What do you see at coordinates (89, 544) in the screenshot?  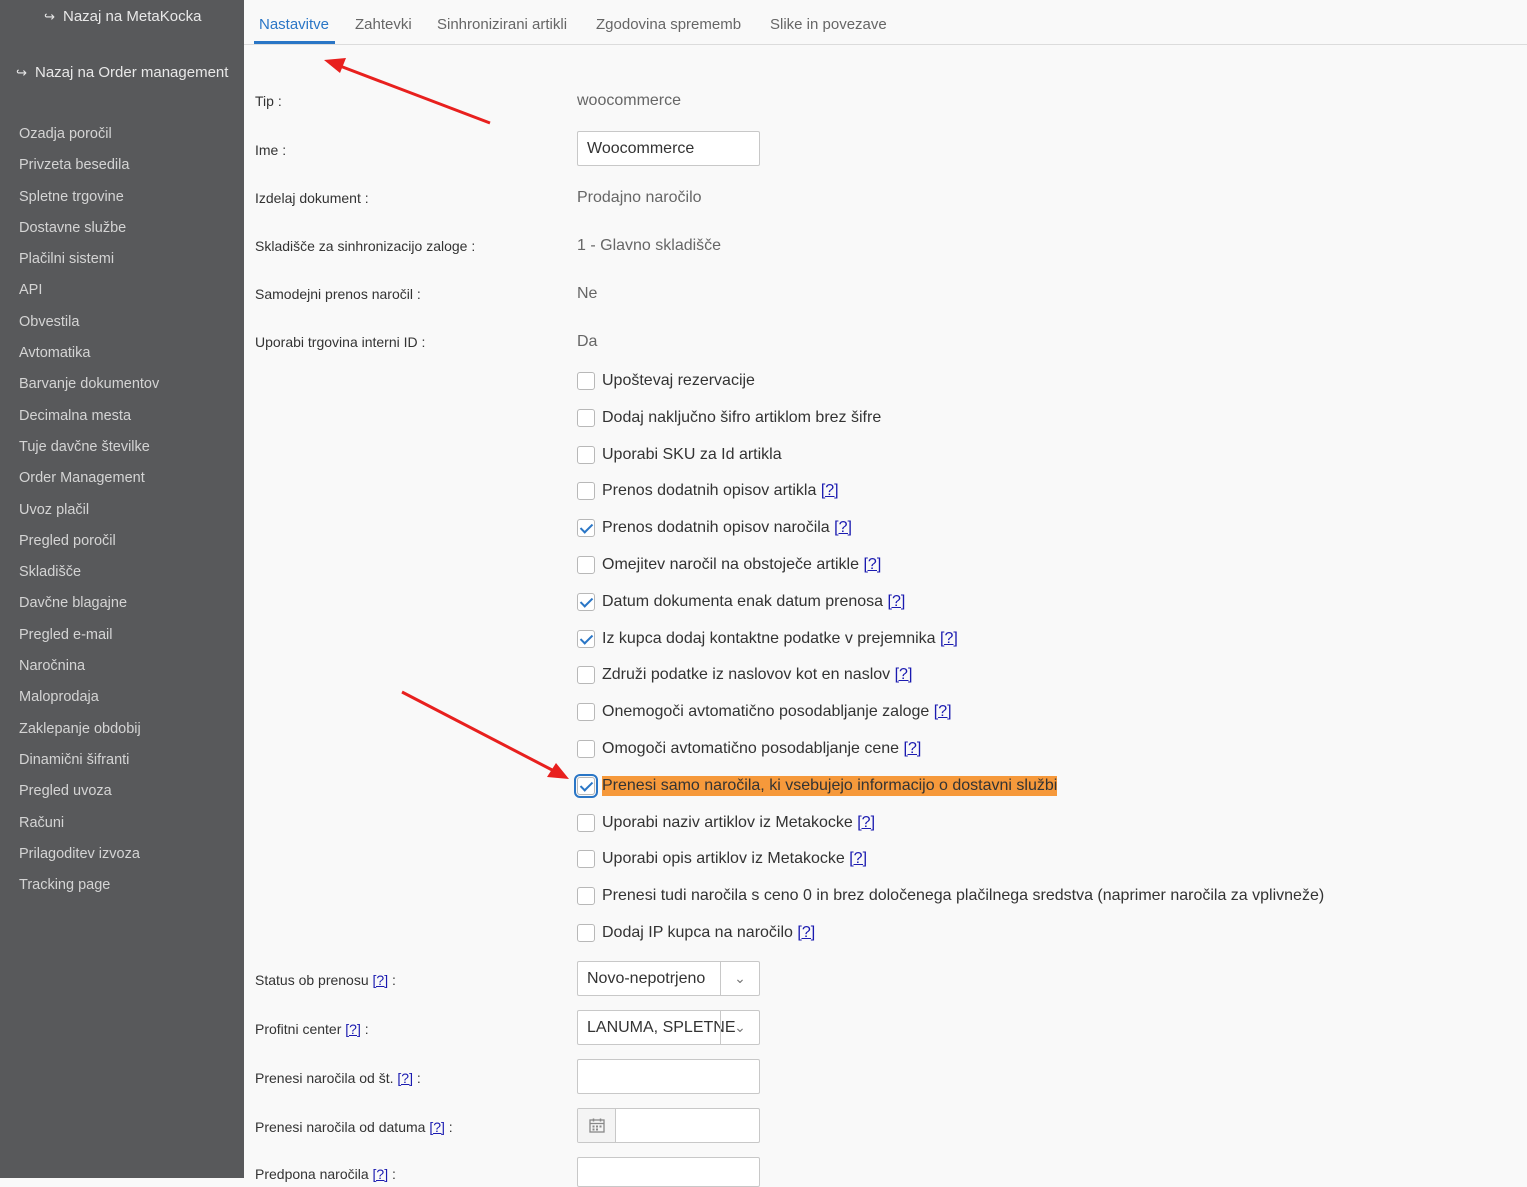 I see `sidebar-item: Pregled poročil` at bounding box center [89, 544].